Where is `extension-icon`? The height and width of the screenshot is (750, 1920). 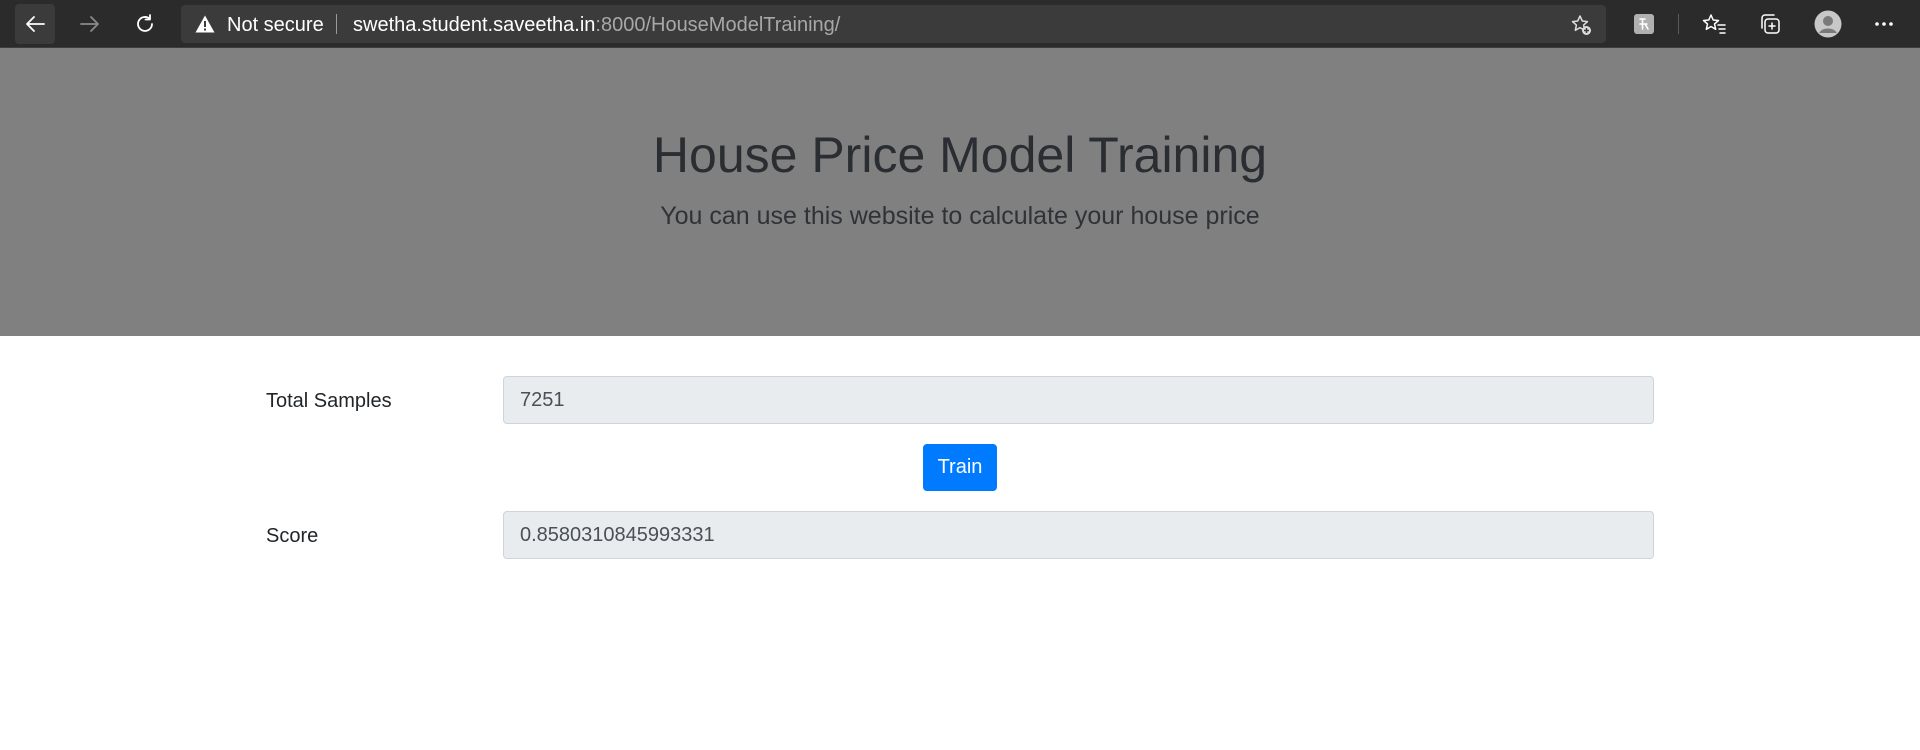
extension-icon is located at coordinates (1644, 24).